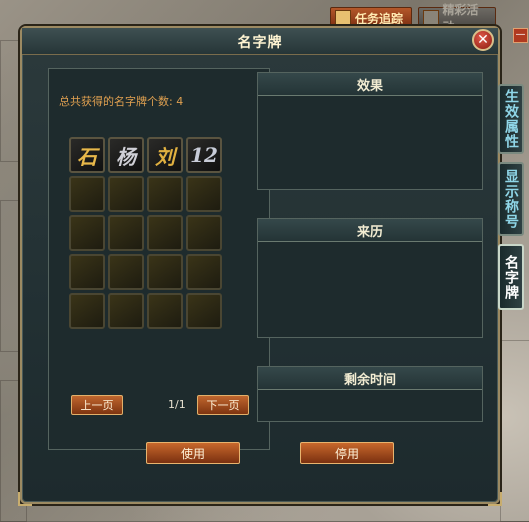 The width and height of the screenshot is (529, 522). I want to click on use-button: 使用, so click(193, 453).